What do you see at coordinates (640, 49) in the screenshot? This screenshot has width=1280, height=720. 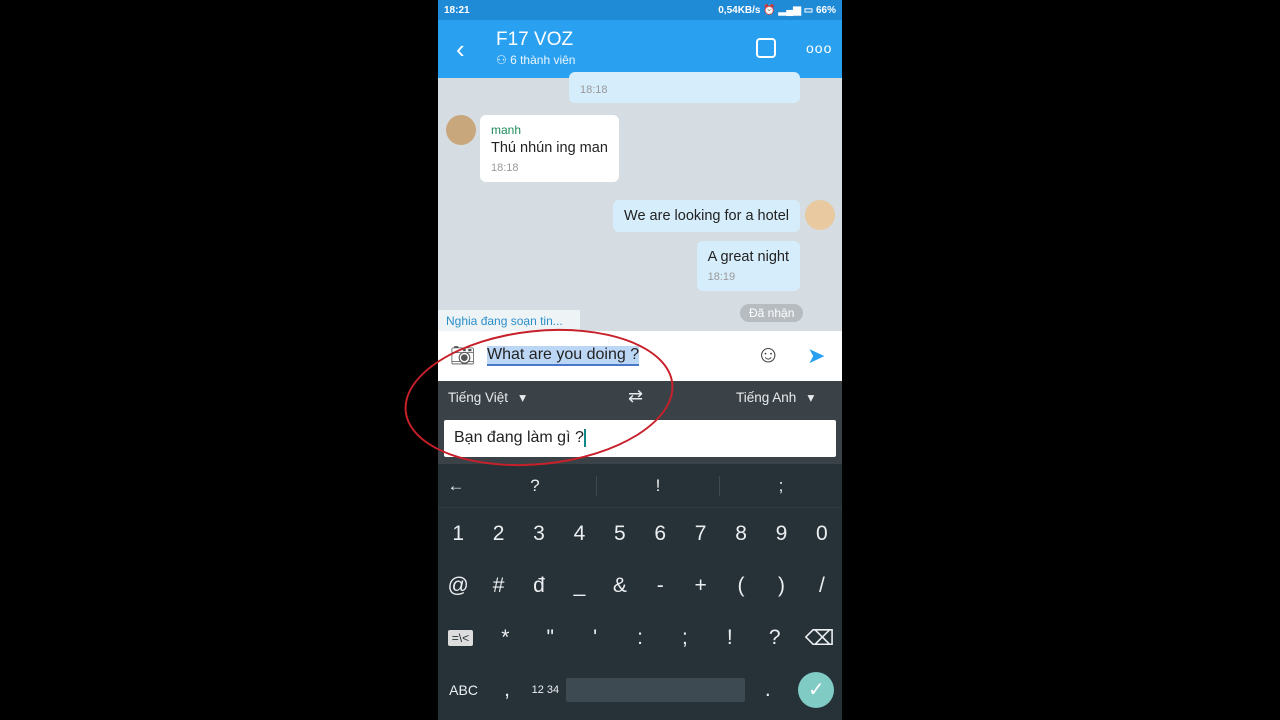 I see `chat-header: ‹ F17 VOZ ⚇ 6 thành viên ooo` at bounding box center [640, 49].